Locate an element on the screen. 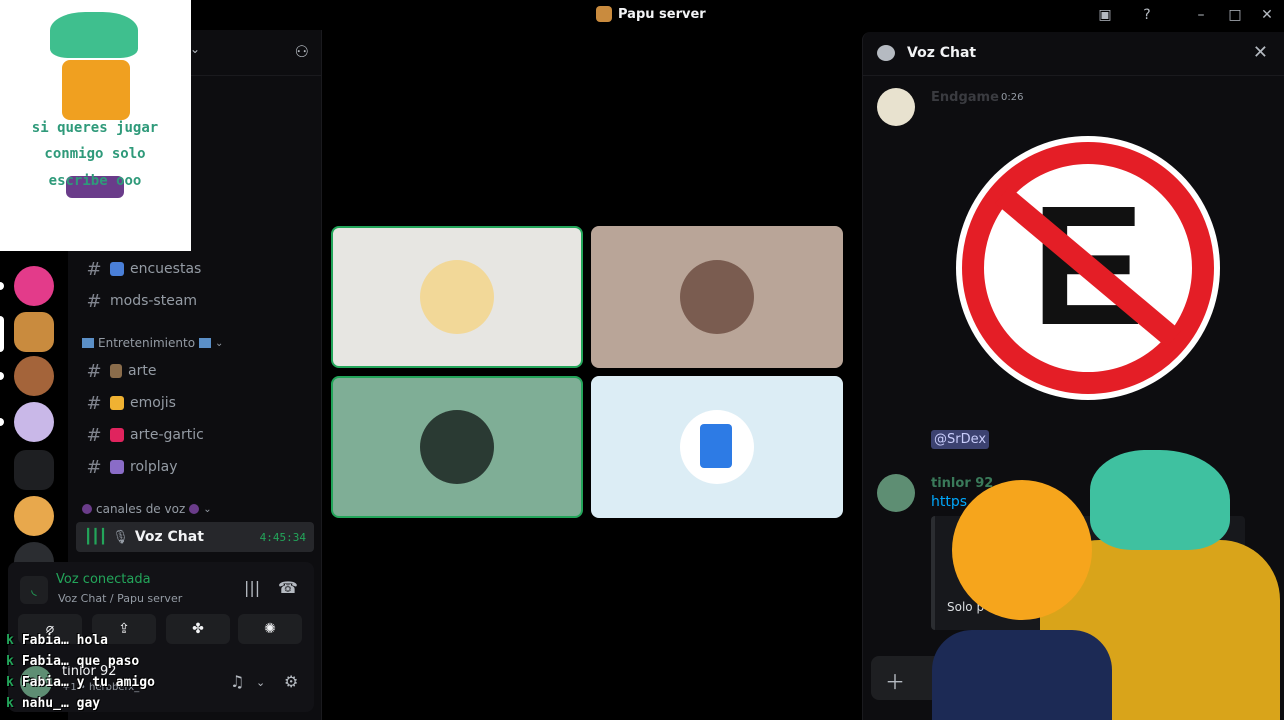 The image size is (1284, 720). voice-activity-icon: ┃┃┃ is located at coordinates (95, 537).